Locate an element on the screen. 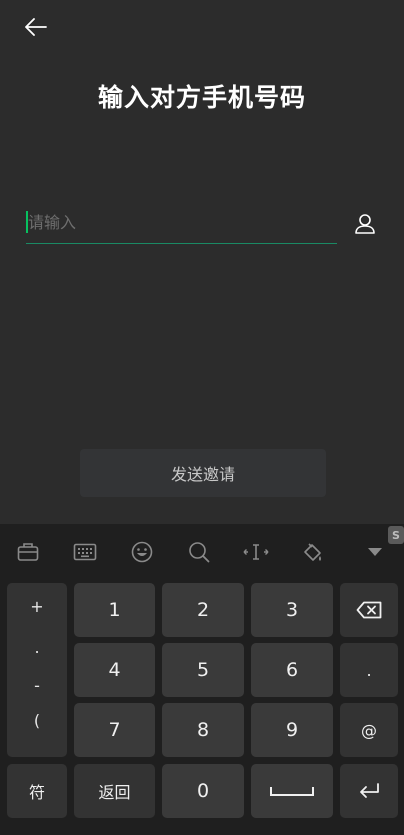 The image size is (404, 835). emoji-icon is located at coordinates (142, 552).